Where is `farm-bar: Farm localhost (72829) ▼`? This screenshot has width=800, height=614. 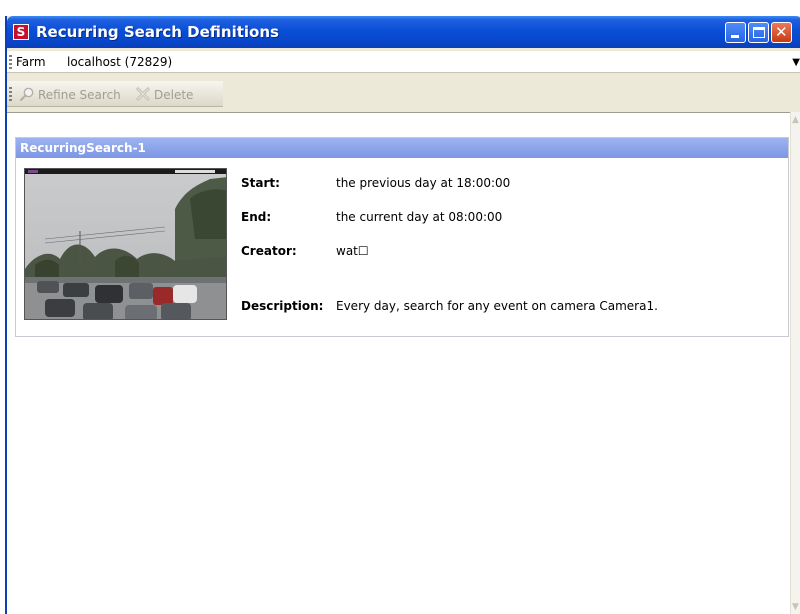 farm-bar: Farm localhost (72829) ▼ is located at coordinates (403, 62).